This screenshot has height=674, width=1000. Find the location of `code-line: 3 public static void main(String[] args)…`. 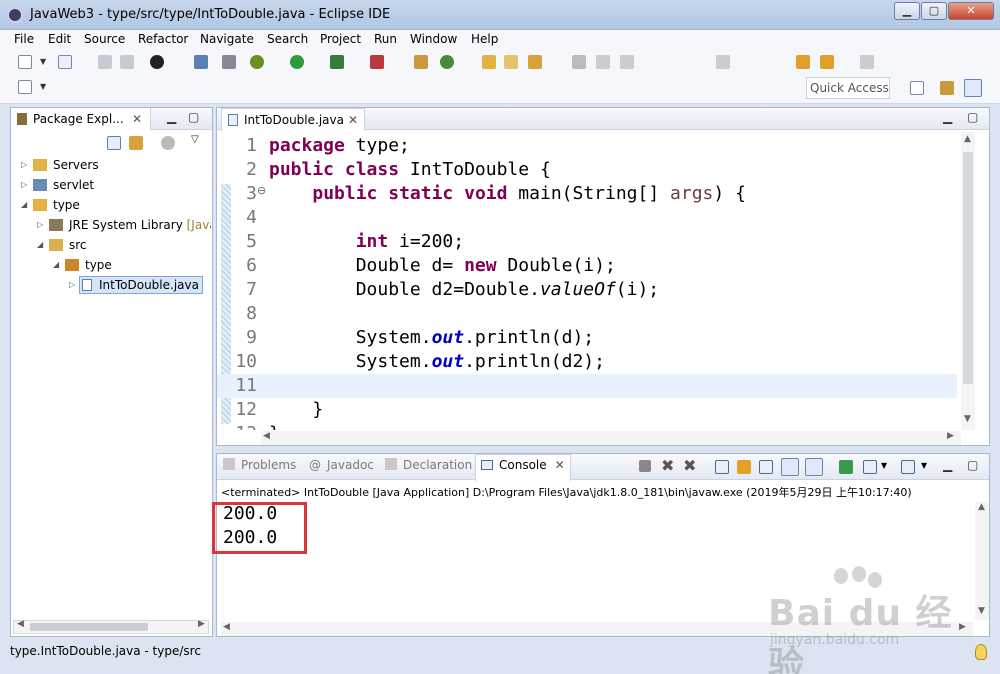

code-line: 3 public static void main(String[] args)… is located at coordinates (587, 194).